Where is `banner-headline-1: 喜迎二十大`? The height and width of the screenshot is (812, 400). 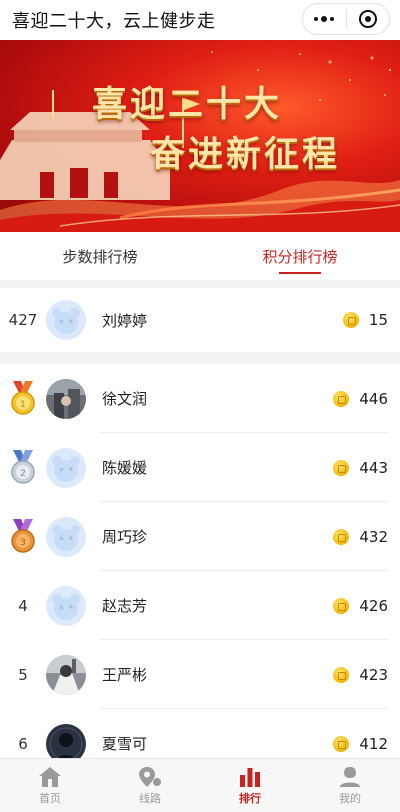
banner-headline-1: 喜迎二十大 is located at coordinates (187, 104).